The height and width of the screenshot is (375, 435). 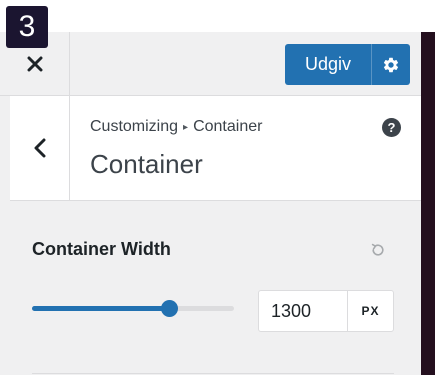 I want to click on breadcrumb: Customizing ▸ Container, so click(x=176, y=127).